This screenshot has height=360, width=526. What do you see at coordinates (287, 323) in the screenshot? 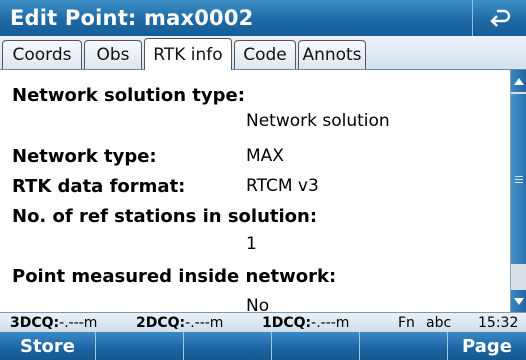
I see `dcq1-label: 1DCQ:` at bounding box center [287, 323].